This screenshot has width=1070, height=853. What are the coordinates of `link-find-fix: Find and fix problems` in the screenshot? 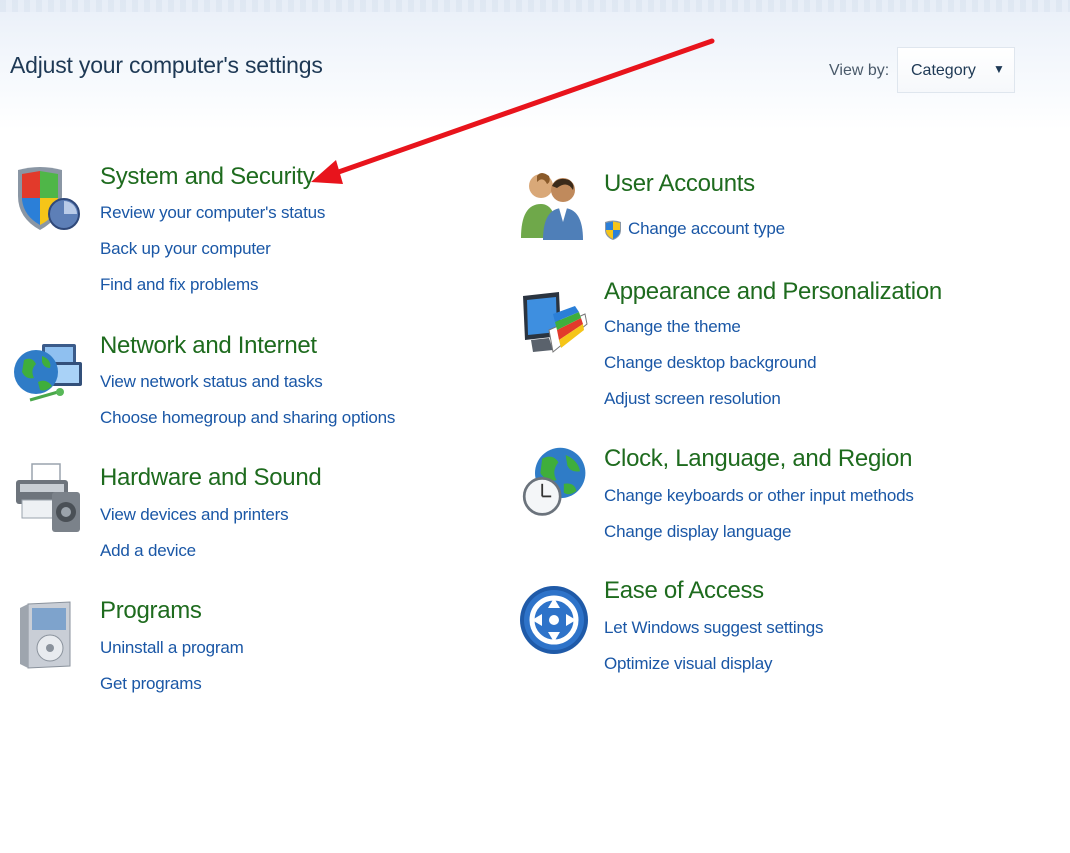 It's located at (179, 285).